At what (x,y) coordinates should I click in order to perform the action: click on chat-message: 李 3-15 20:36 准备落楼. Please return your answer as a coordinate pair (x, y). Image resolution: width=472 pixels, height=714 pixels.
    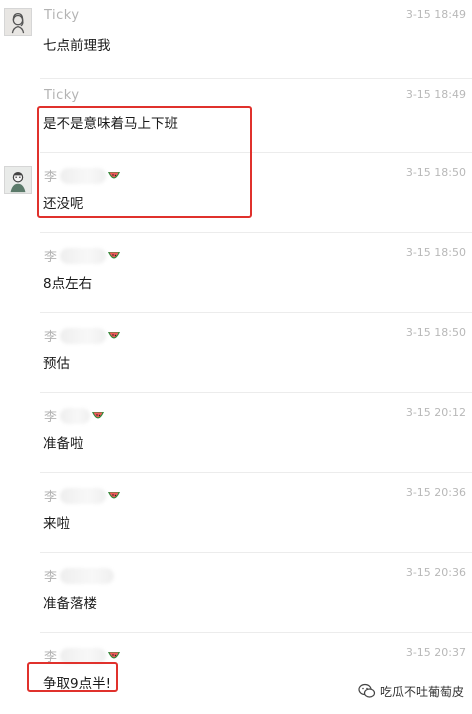
    Looking at the image, I should click on (236, 592).